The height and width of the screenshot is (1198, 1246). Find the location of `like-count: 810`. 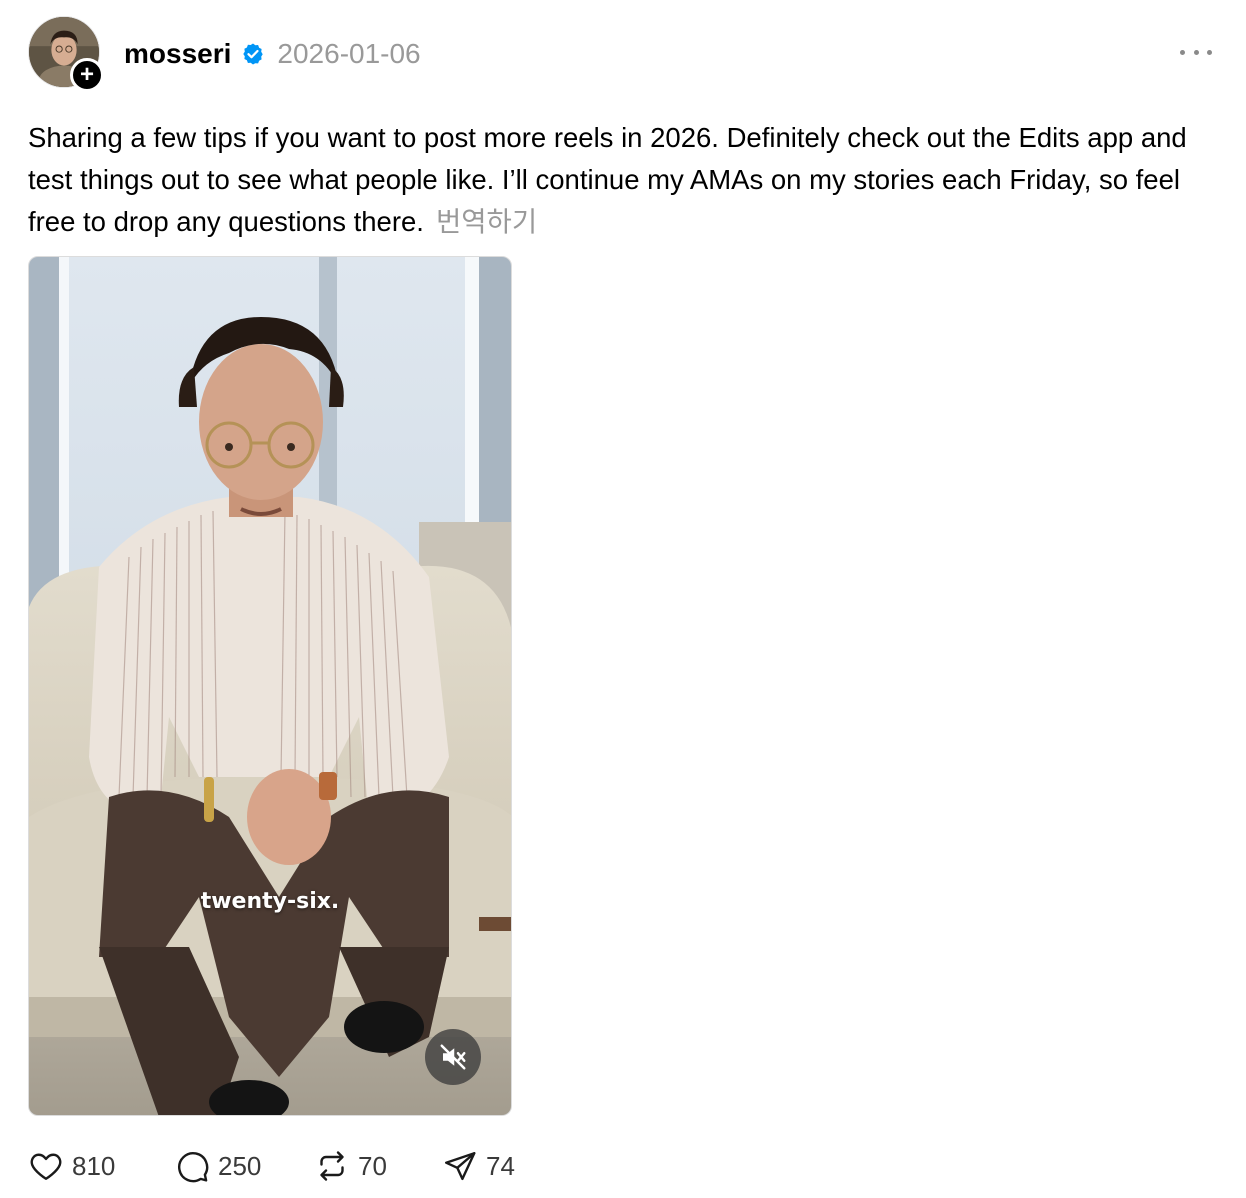

like-count: 810 is located at coordinates (94, 1165).